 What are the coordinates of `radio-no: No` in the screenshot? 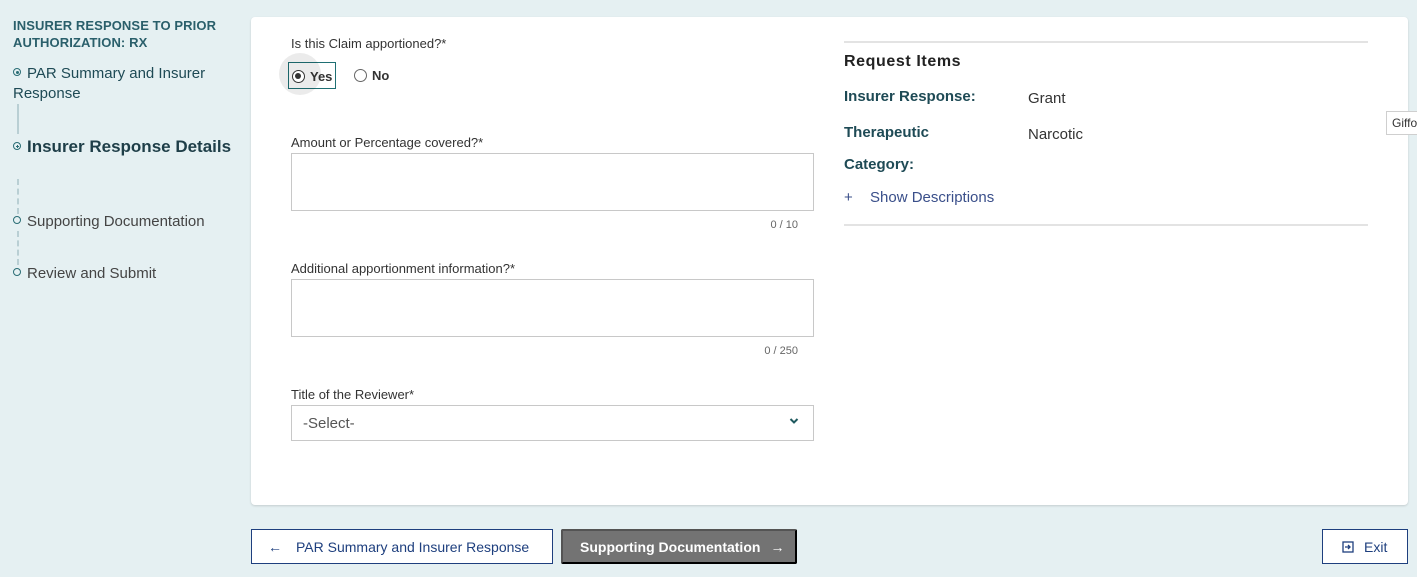 It's located at (371, 75).